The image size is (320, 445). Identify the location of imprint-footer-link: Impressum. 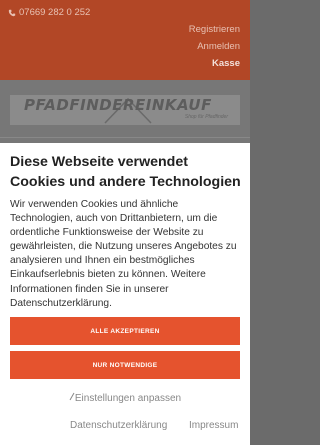
(213, 425).